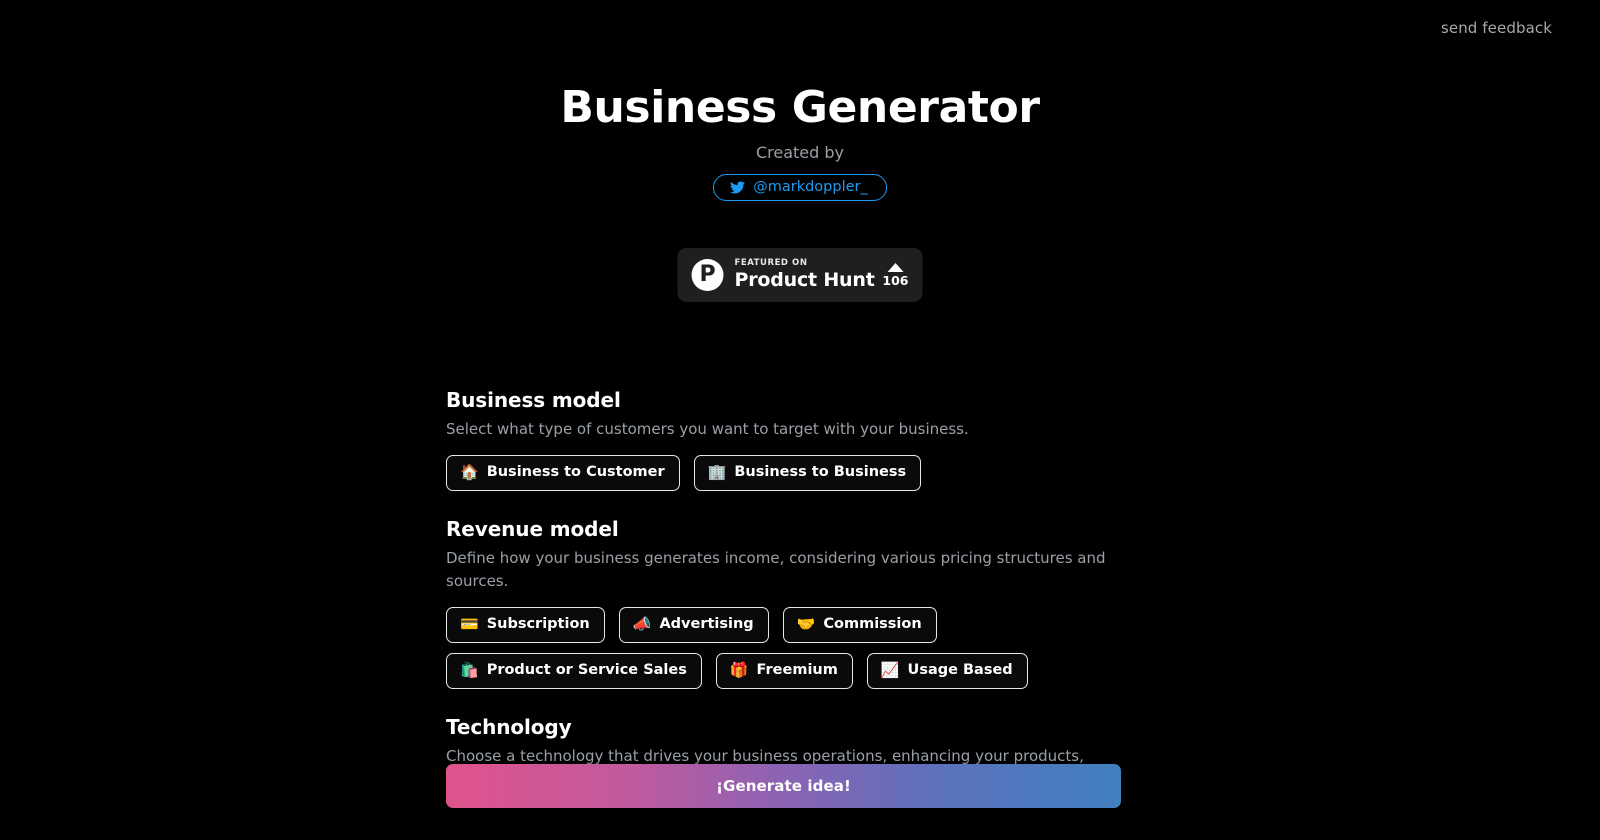  What do you see at coordinates (586, 670) in the screenshot?
I see `option-label: Product or Service Sales` at bounding box center [586, 670].